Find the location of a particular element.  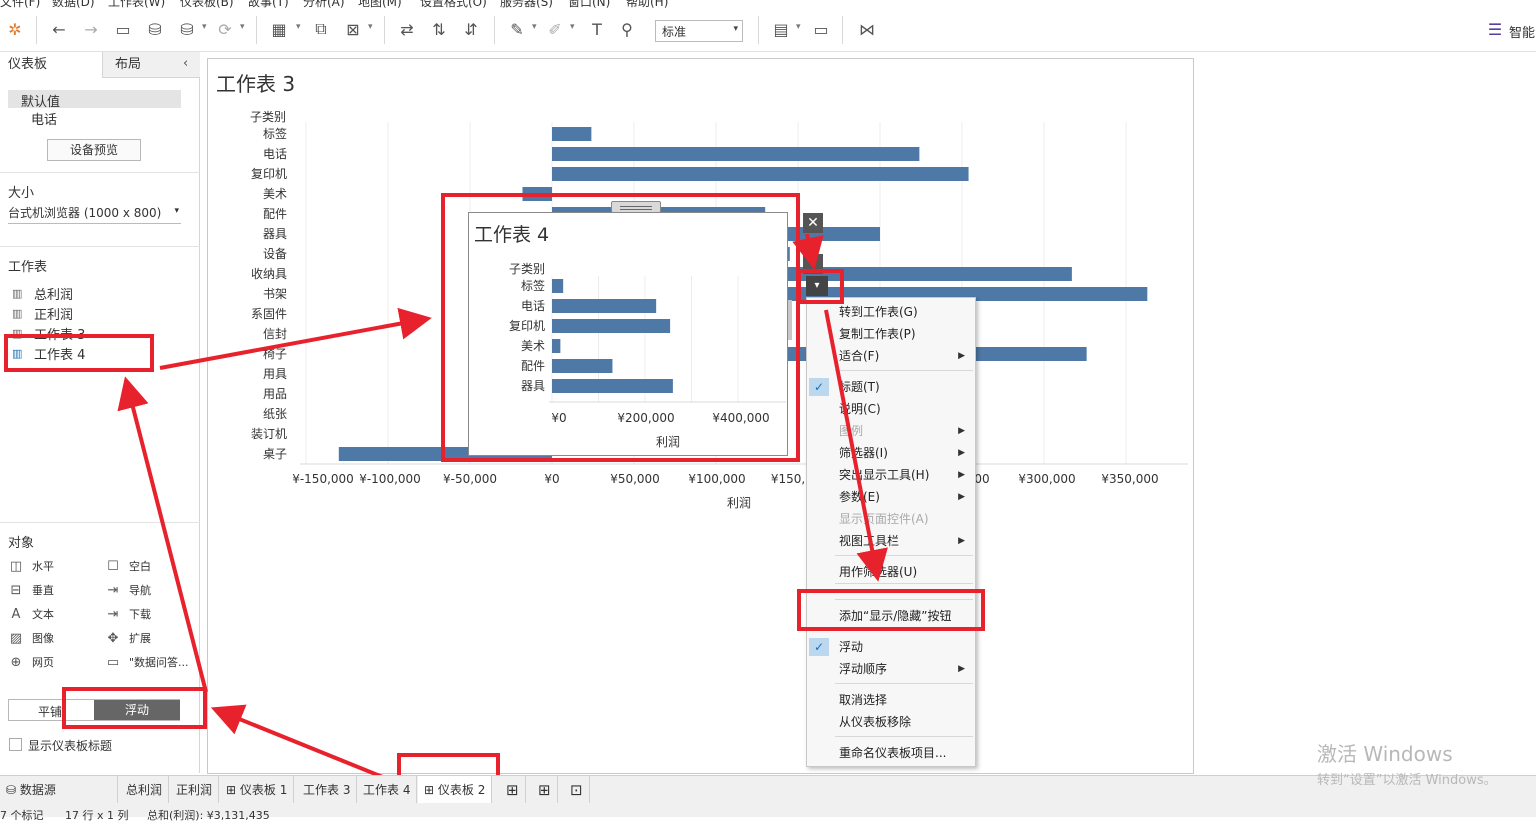

duplicate-sheet-icon: ⧉ is located at coordinates (321, 29).